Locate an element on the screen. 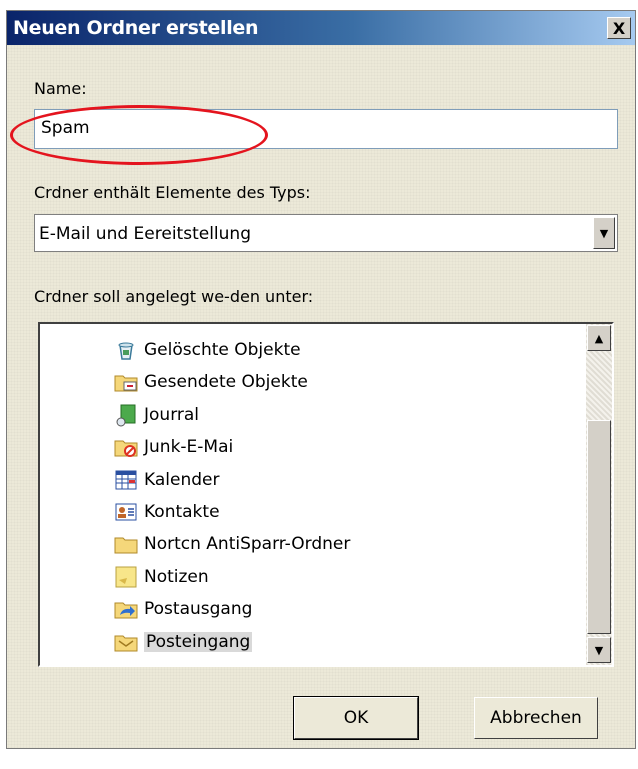 This screenshot has height=769, width=638. folder-tree-scrollbar: ▲ ▼ is located at coordinates (599, 494).